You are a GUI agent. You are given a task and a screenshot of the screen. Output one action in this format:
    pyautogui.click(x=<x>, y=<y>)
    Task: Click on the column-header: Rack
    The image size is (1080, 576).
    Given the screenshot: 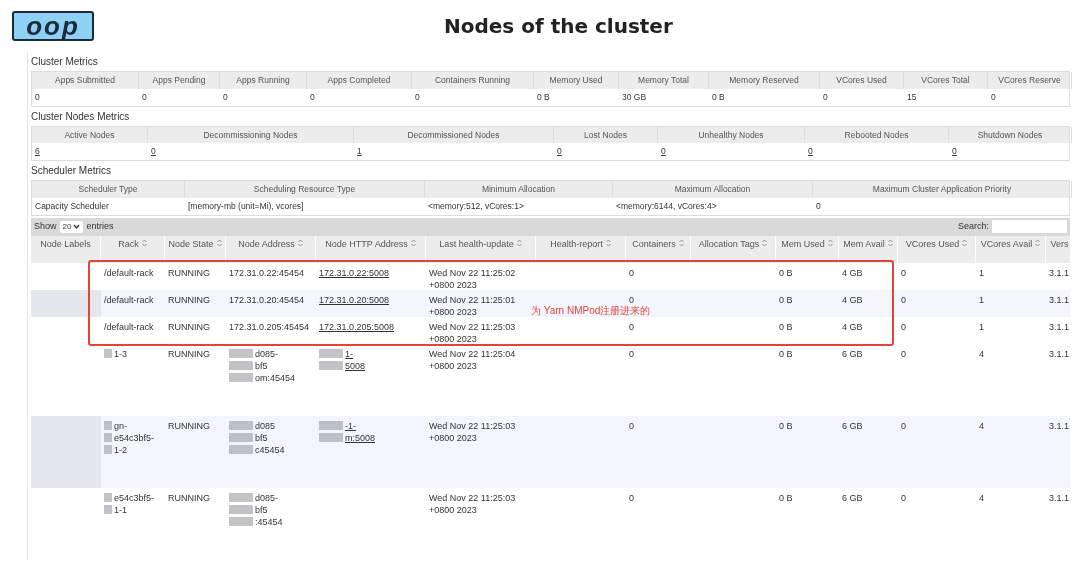 What is the action you would take?
    pyautogui.click(x=133, y=249)
    